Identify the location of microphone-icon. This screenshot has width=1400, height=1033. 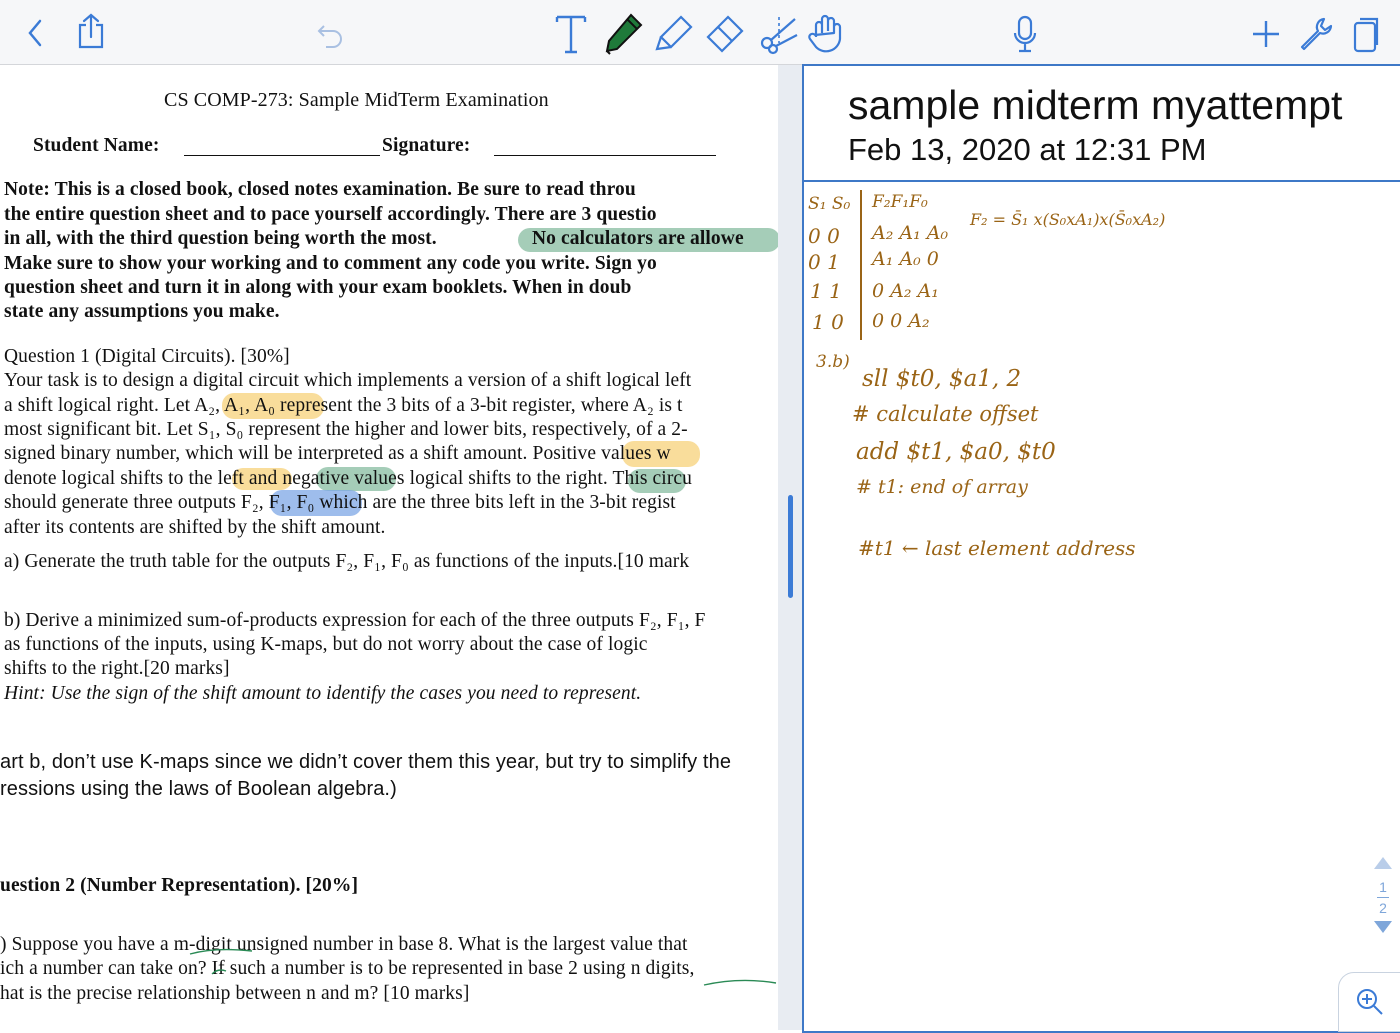
(1025, 34).